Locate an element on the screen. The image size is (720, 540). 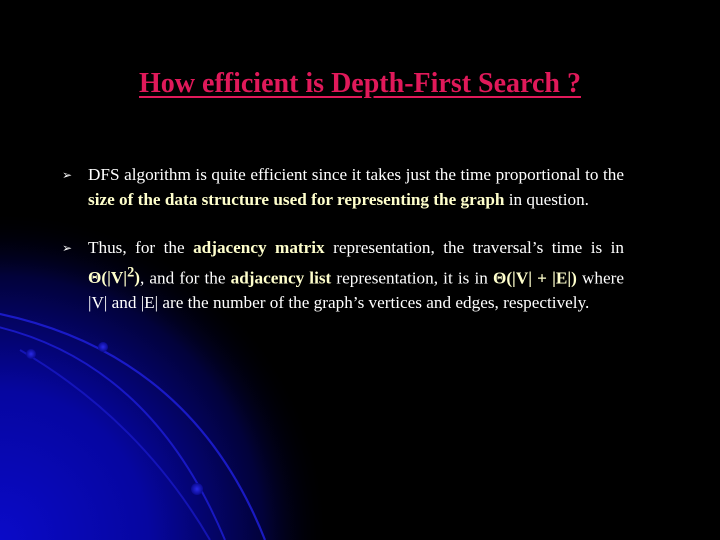
formula-part: Θ(|V| is located at coordinates (108, 278).